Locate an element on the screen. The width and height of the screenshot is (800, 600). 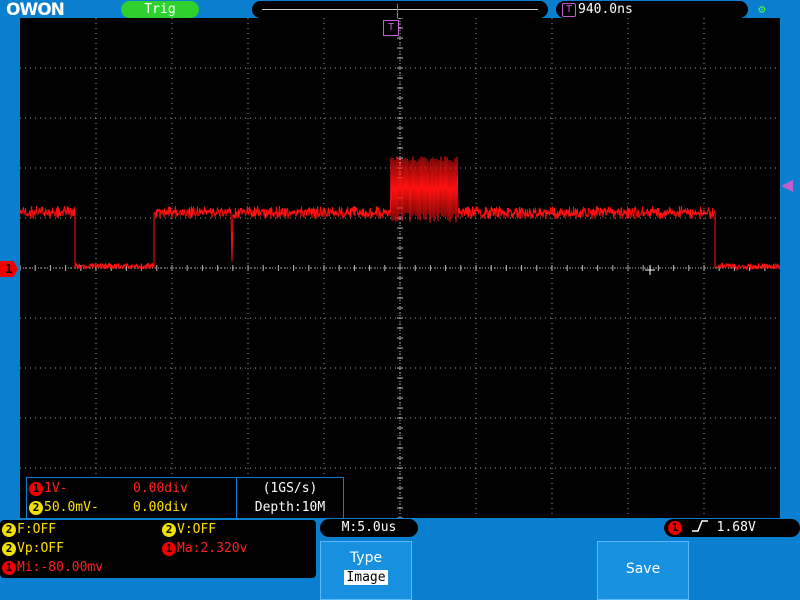
trigger-position-icon: T is located at coordinates (391, 28).